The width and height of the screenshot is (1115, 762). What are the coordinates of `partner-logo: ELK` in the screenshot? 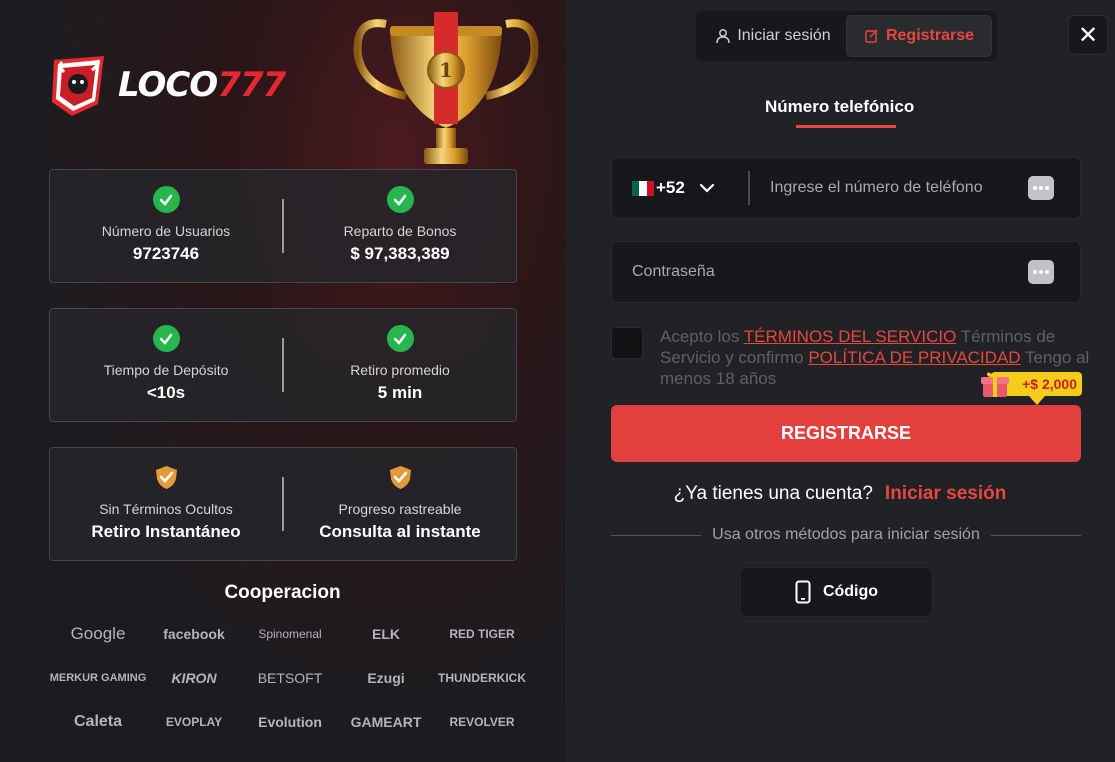 It's located at (386, 634).